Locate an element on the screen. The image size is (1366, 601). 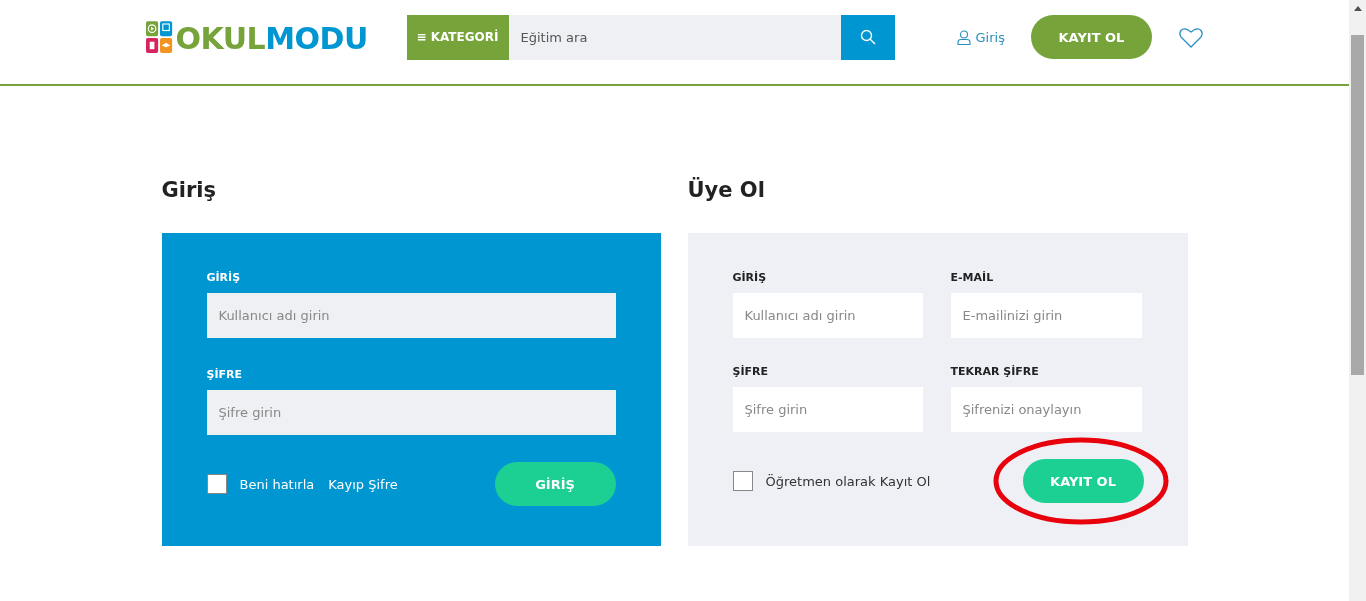
search-button is located at coordinates (867, 37).